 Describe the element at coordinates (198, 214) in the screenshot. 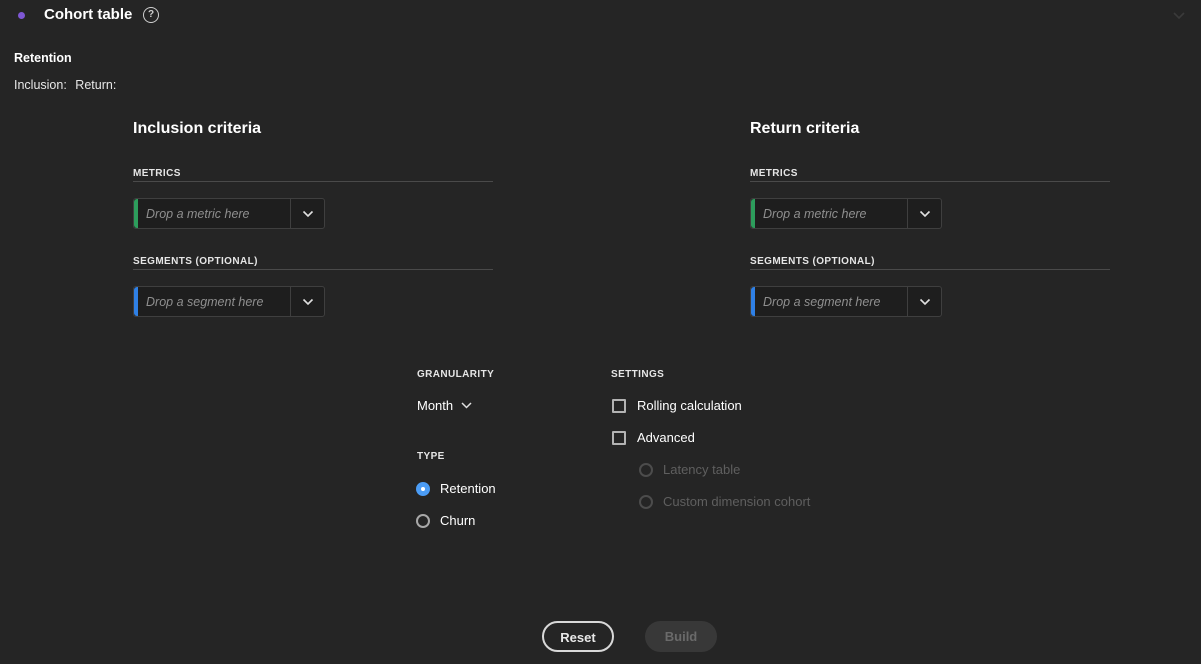

I see `inclusion-metric-placeholder: Drop a metric here` at that location.